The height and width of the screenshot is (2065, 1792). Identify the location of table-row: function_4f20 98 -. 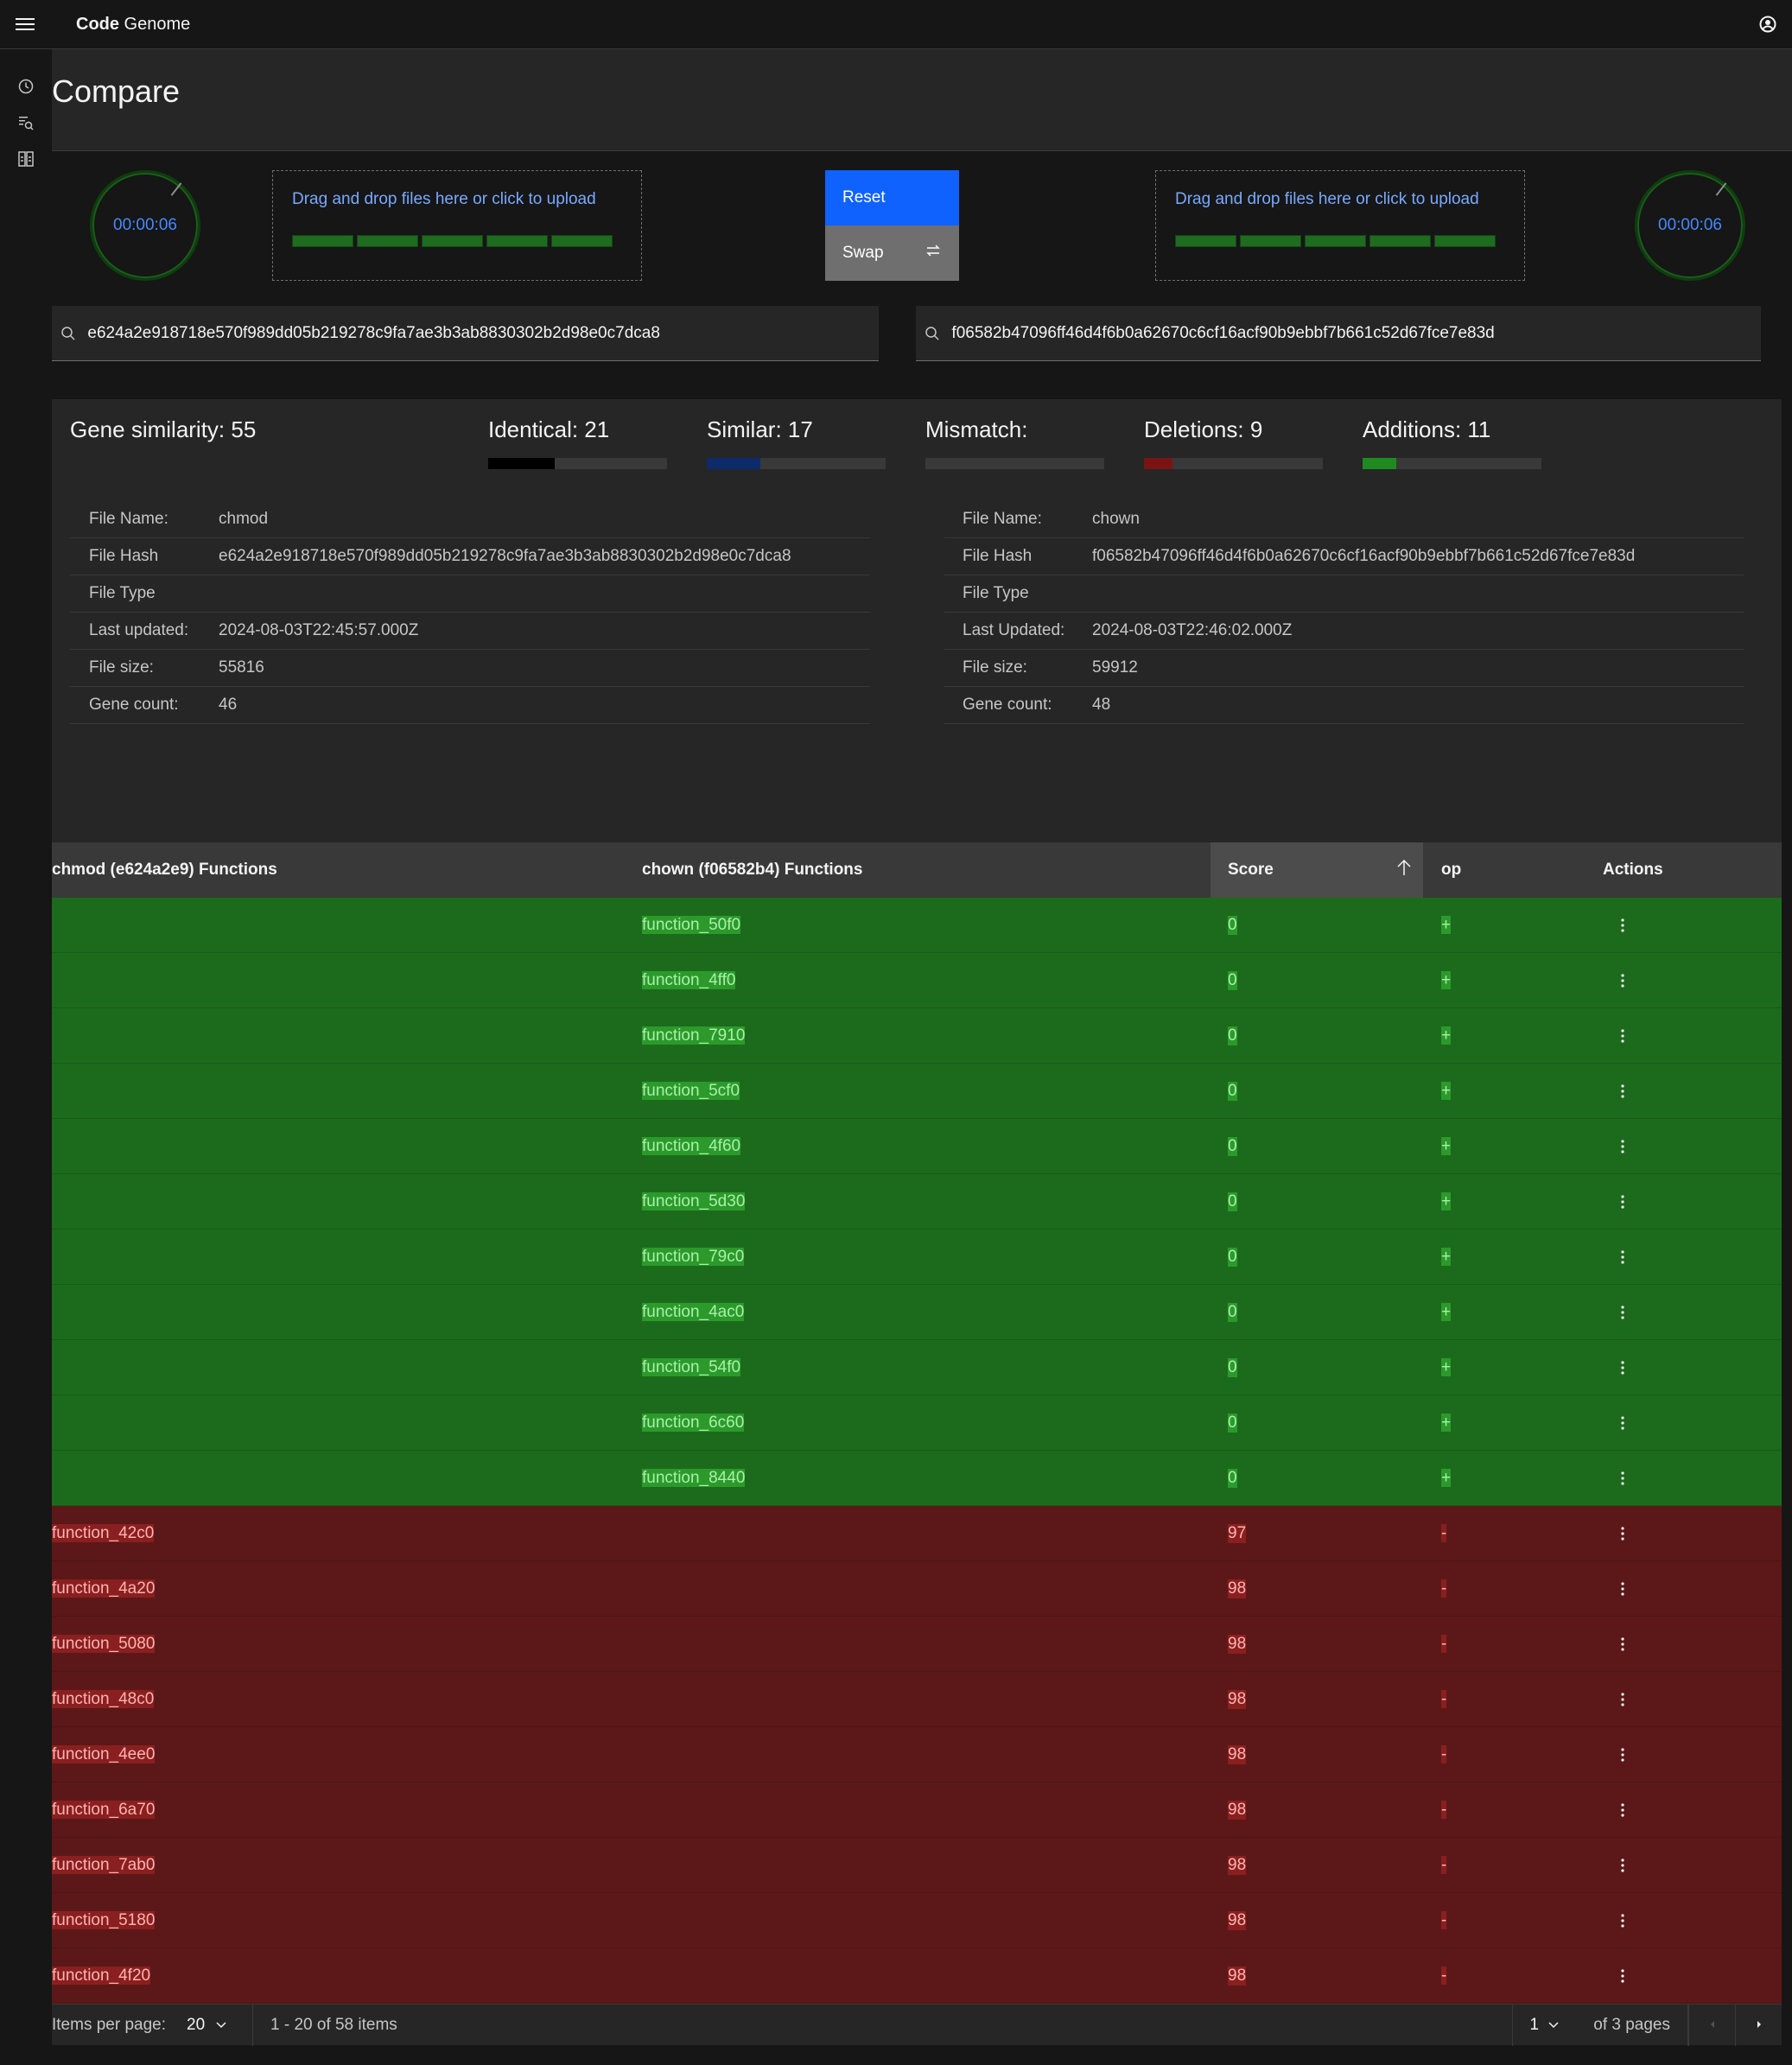
(917, 1976).